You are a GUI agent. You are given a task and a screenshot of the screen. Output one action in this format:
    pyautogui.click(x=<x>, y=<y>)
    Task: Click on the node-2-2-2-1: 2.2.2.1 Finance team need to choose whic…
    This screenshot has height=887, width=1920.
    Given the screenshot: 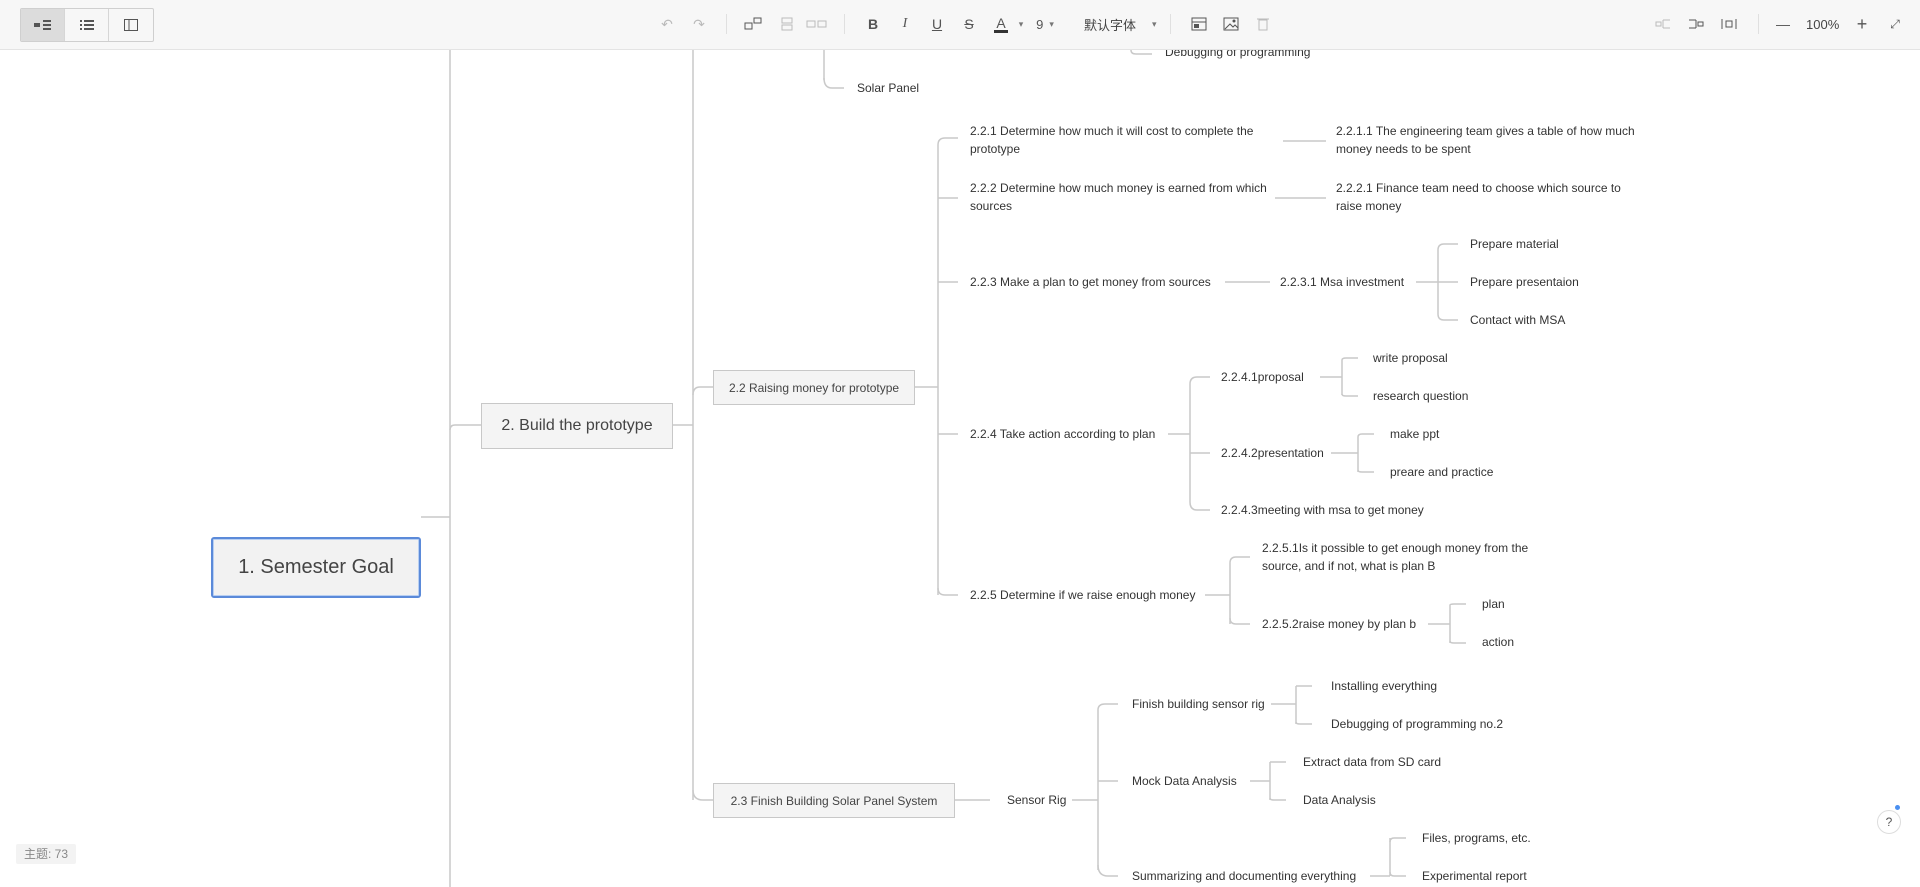 What is the action you would take?
    pyautogui.click(x=1491, y=197)
    